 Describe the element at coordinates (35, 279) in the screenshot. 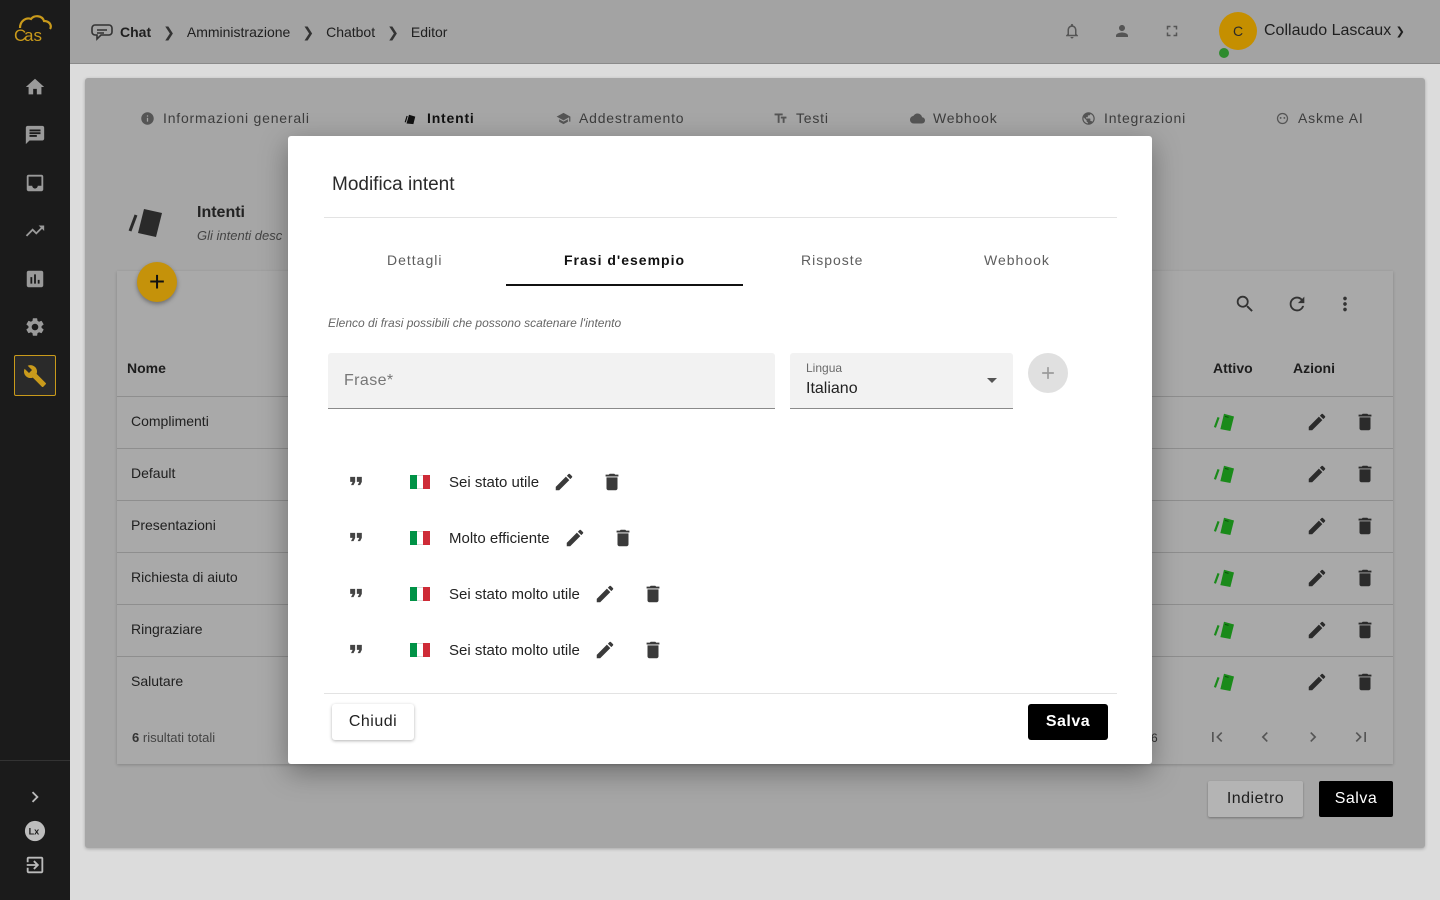

I see `bar-chart-icon` at that location.